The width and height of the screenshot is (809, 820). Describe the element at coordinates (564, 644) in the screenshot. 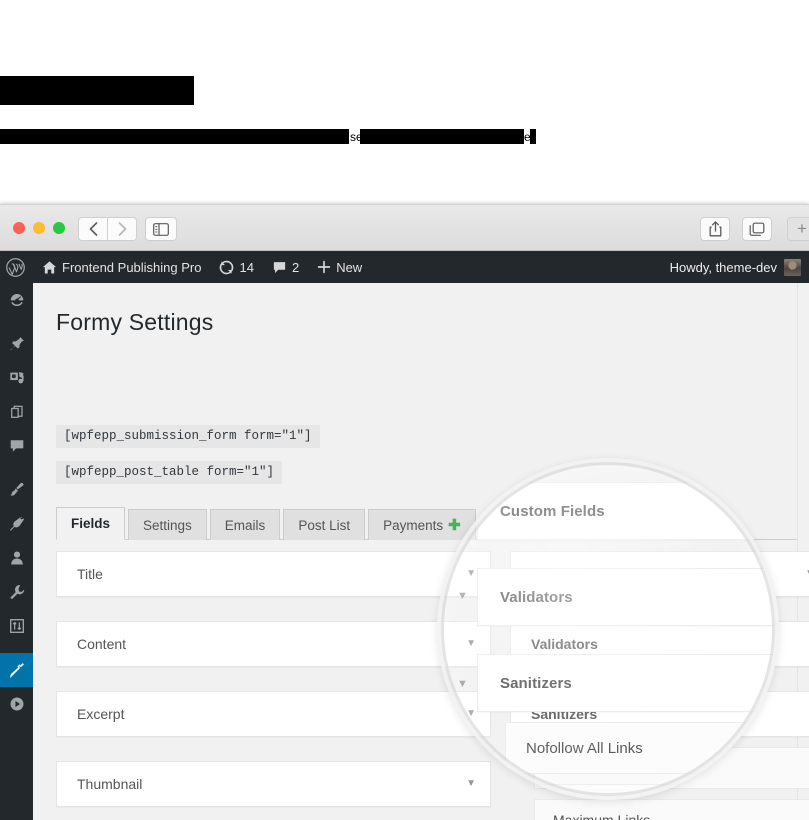

I see `panel-label: Validators` at that location.